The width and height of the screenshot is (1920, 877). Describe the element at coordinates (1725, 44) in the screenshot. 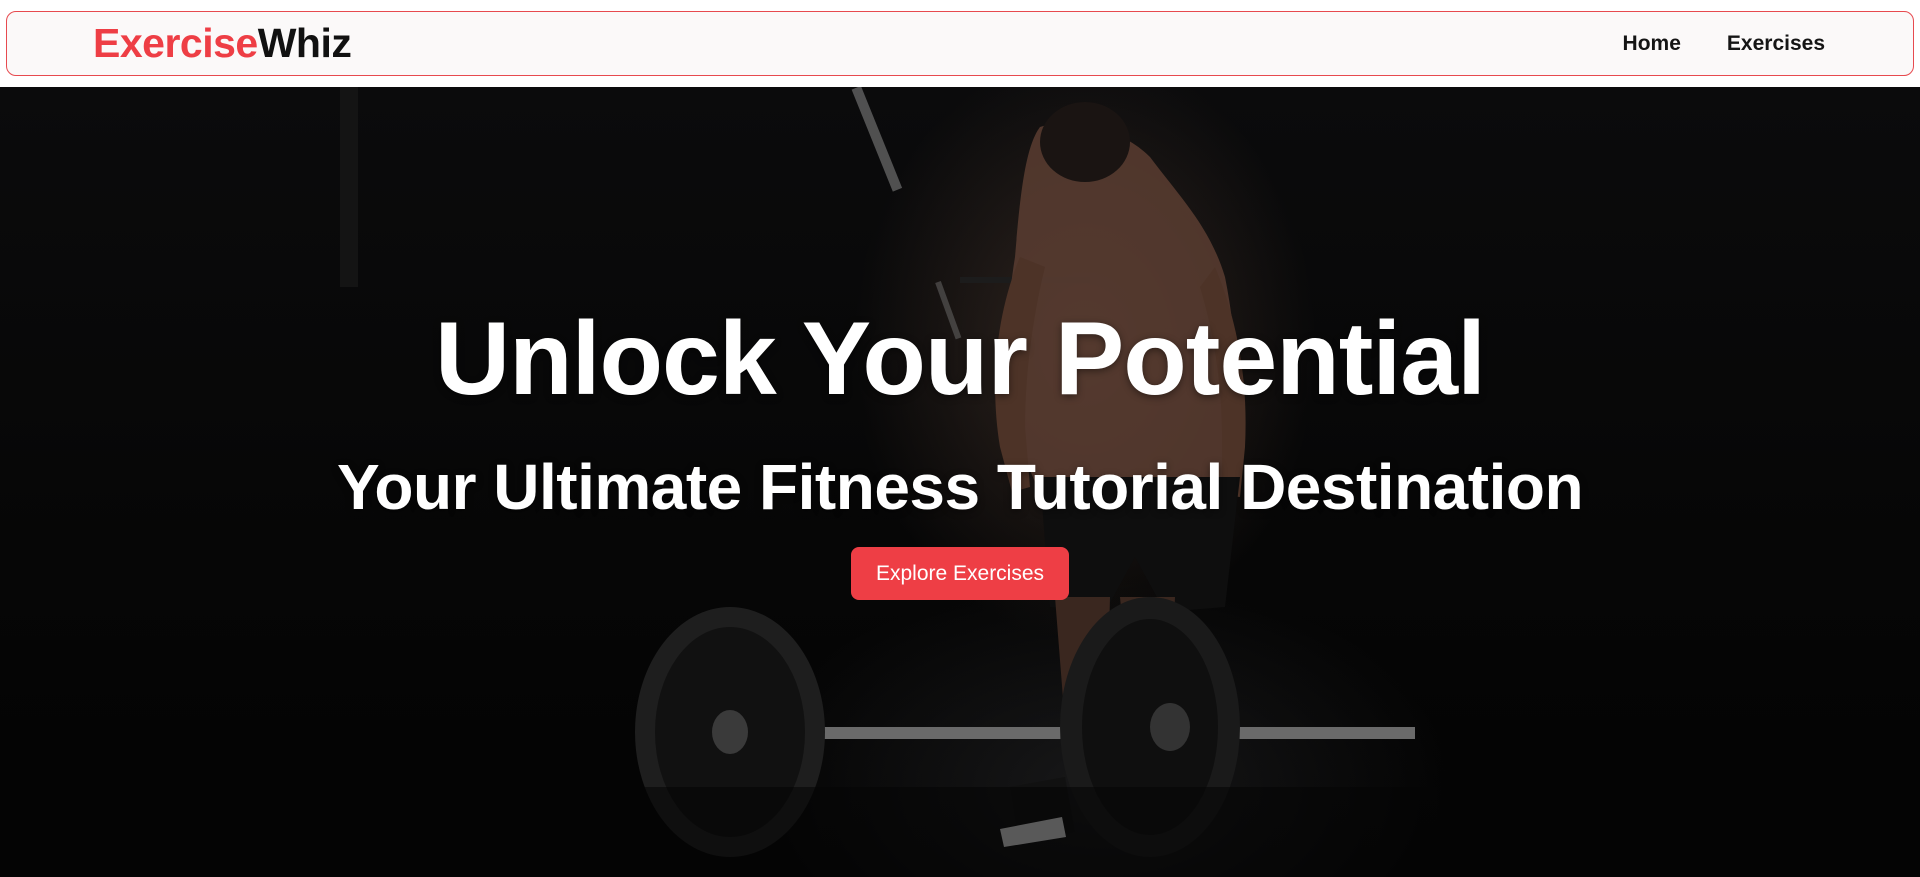

I see `nav-links: Home Exercises` at that location.